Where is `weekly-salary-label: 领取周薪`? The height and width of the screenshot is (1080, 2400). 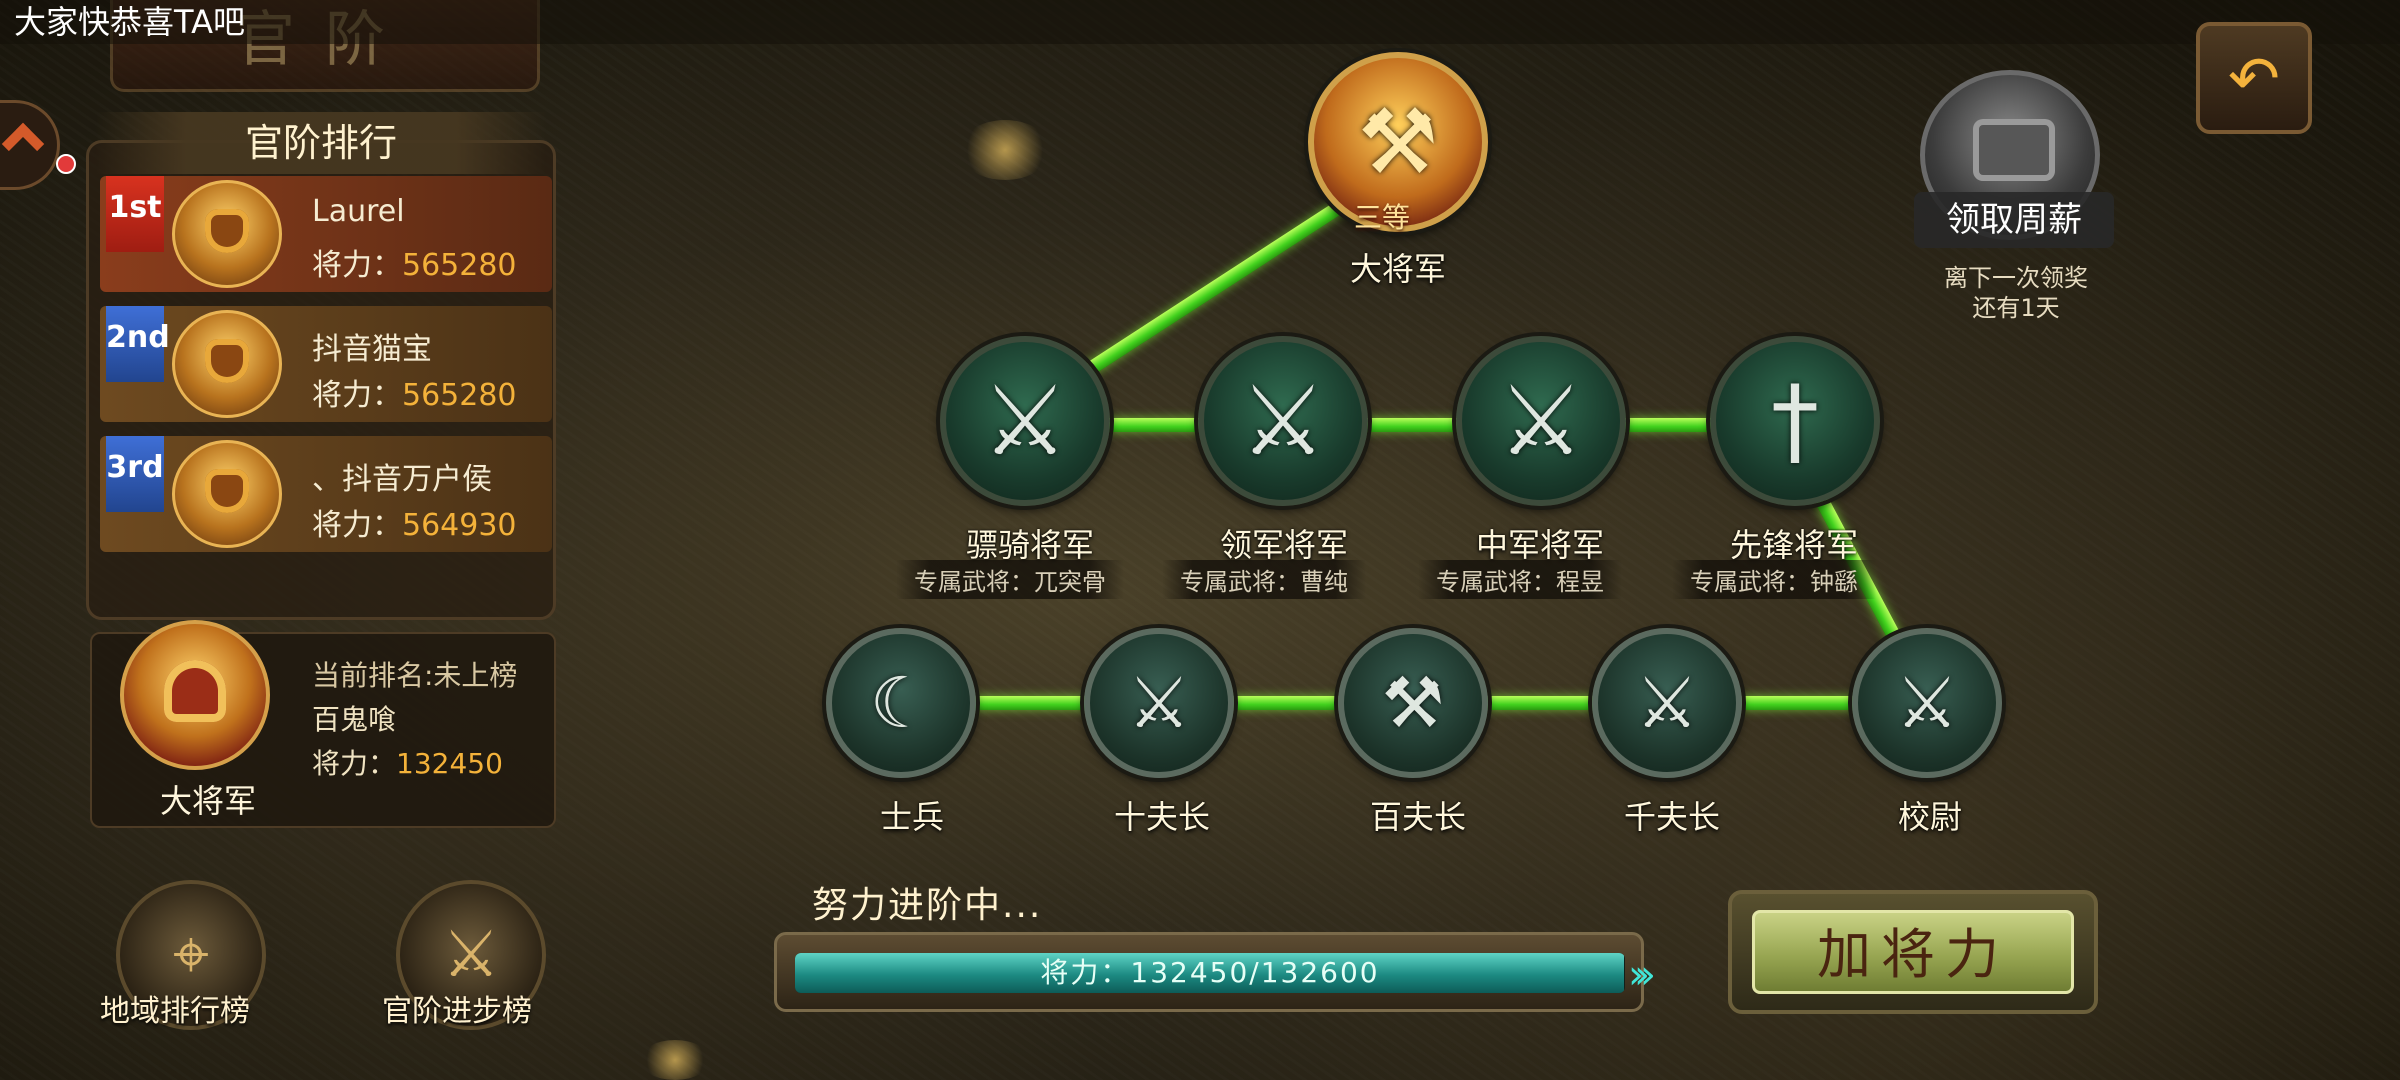
weekly-salary-label: 领取周薪 is located at coordinates (2014, 220).